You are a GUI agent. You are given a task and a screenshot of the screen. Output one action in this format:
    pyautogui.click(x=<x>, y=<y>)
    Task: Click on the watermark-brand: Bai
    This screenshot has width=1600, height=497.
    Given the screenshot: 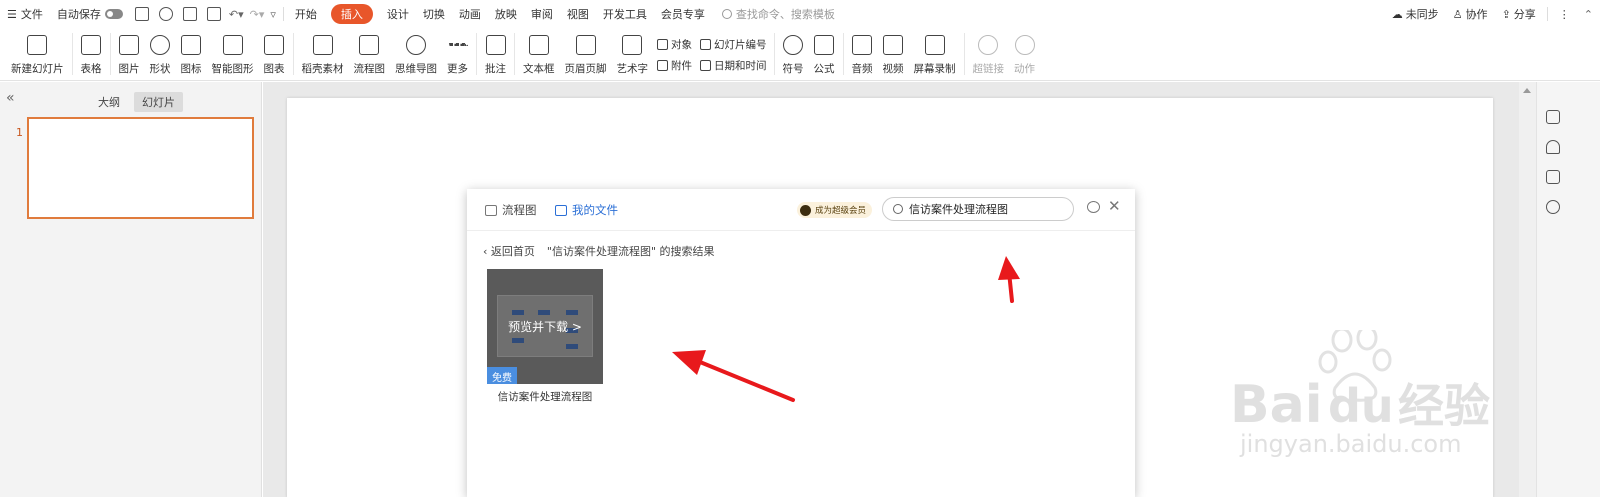 What is the action you would take?
    pyautogui.click(x=1276, y=405)
    